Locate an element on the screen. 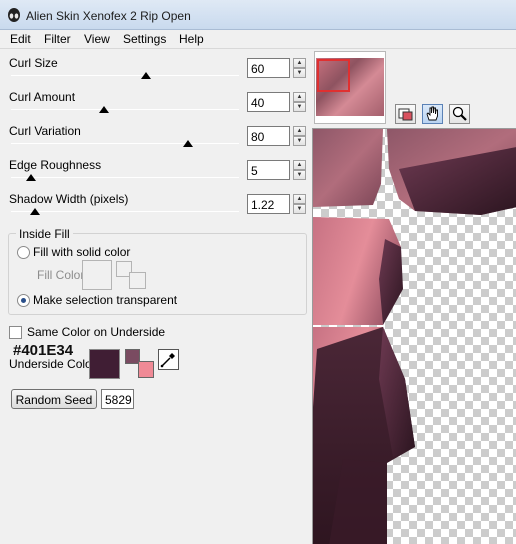 The height and width of the screenshot is (544, 516). window-title: Alien Skin Xenofex 2 Rip Open is located at coordinates (108, 16).